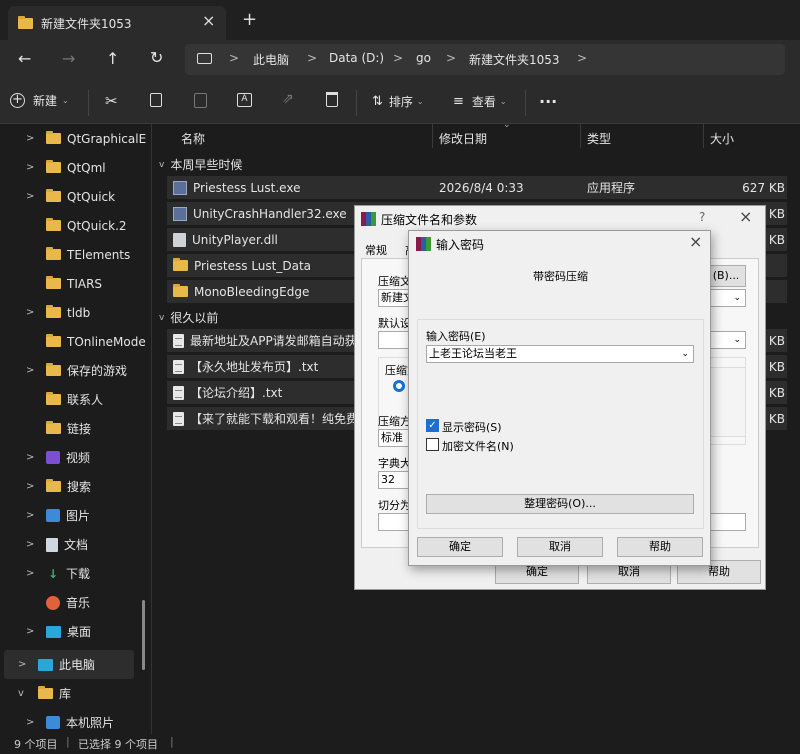  Describe the element at coordinates (156, 57) in the screenshot. I see `refresh-icon: ↻` at that location.